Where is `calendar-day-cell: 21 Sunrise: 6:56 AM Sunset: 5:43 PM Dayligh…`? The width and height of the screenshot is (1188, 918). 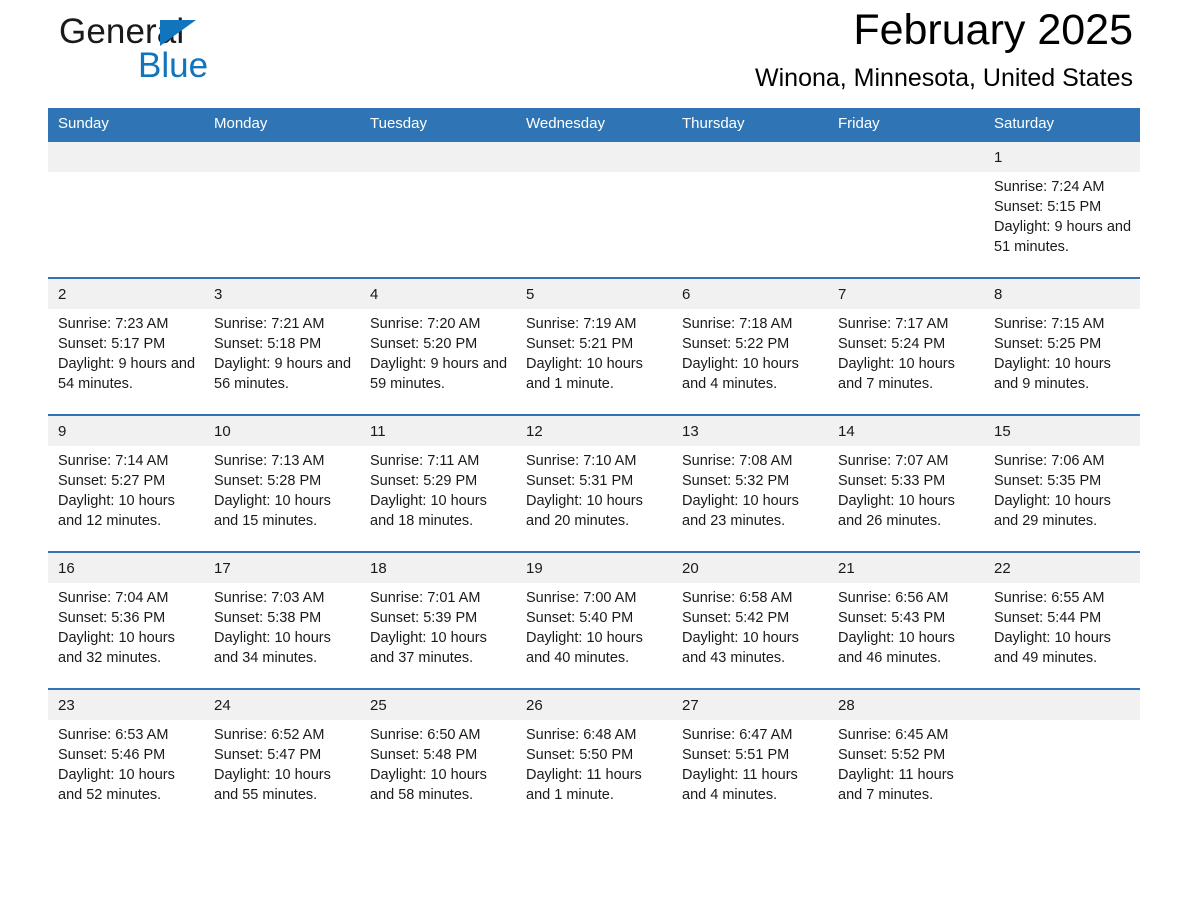
calendar-day-cell: 21 Sunrise: 6:56 AM Sunset: 5:43 PM Dayligh… is located at coordinates (906, 613).